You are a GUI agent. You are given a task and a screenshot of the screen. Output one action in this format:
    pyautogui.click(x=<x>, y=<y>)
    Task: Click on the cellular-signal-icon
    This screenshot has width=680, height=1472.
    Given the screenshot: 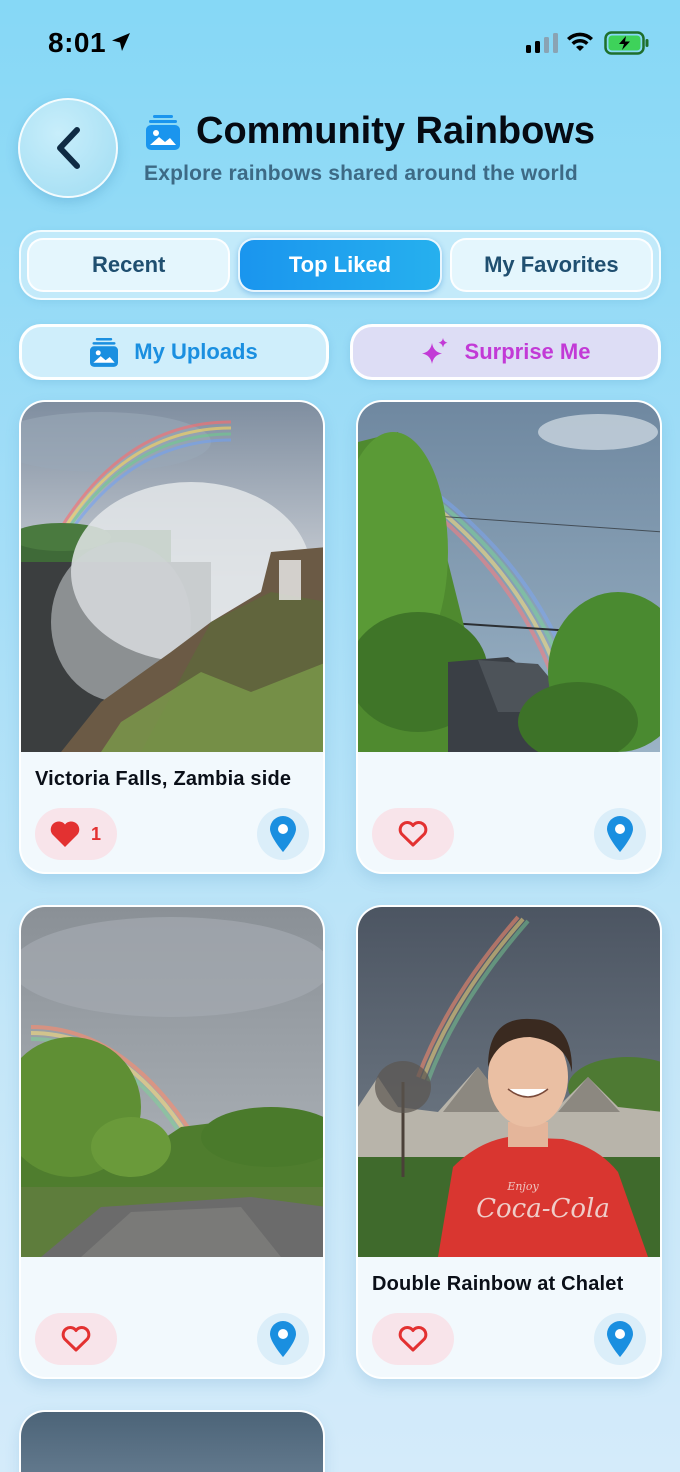 What is the action you would take?
    pyautogui.click(x=542, y=43)
    